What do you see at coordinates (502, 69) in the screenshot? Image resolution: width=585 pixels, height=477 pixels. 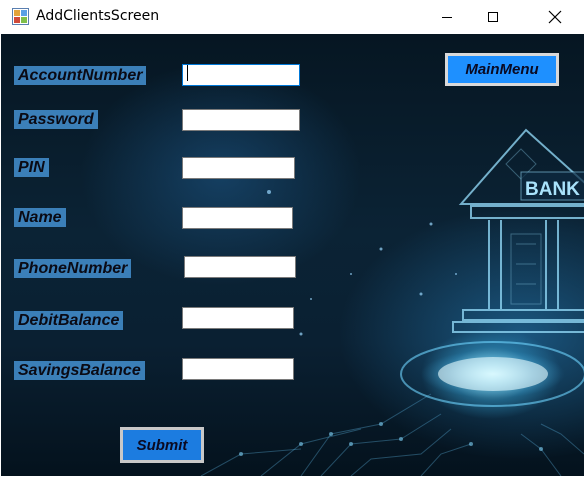 I see `main-menu-button: MainMenu` at bounding box center [502, 69].